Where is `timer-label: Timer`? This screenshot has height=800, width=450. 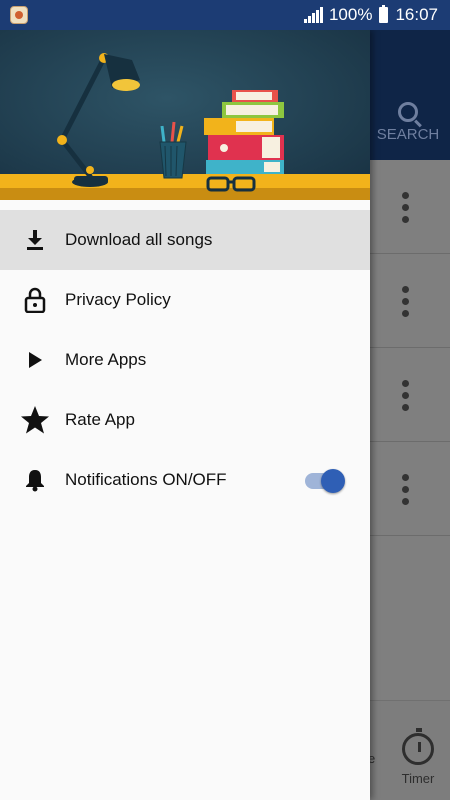
timer-label: Timer is located at coordinates (418, 778).